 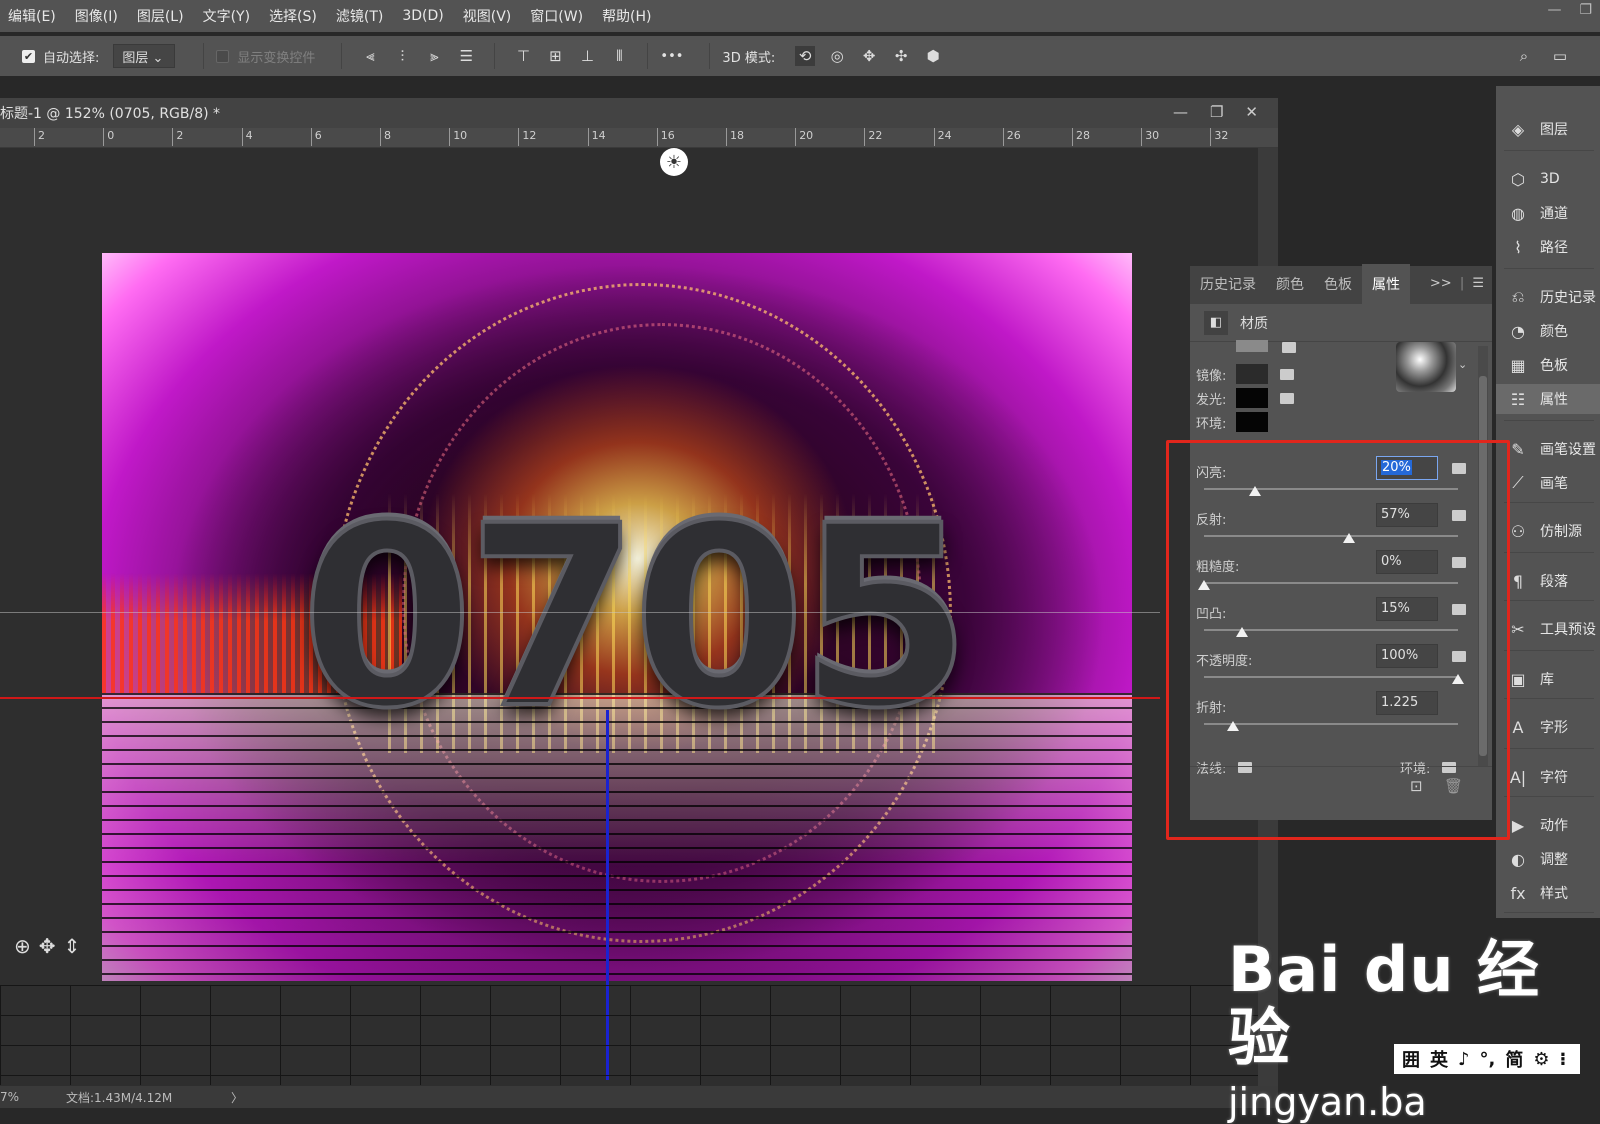 I want to click on ime-button-1: 英, so click(x=1439, y=1059).